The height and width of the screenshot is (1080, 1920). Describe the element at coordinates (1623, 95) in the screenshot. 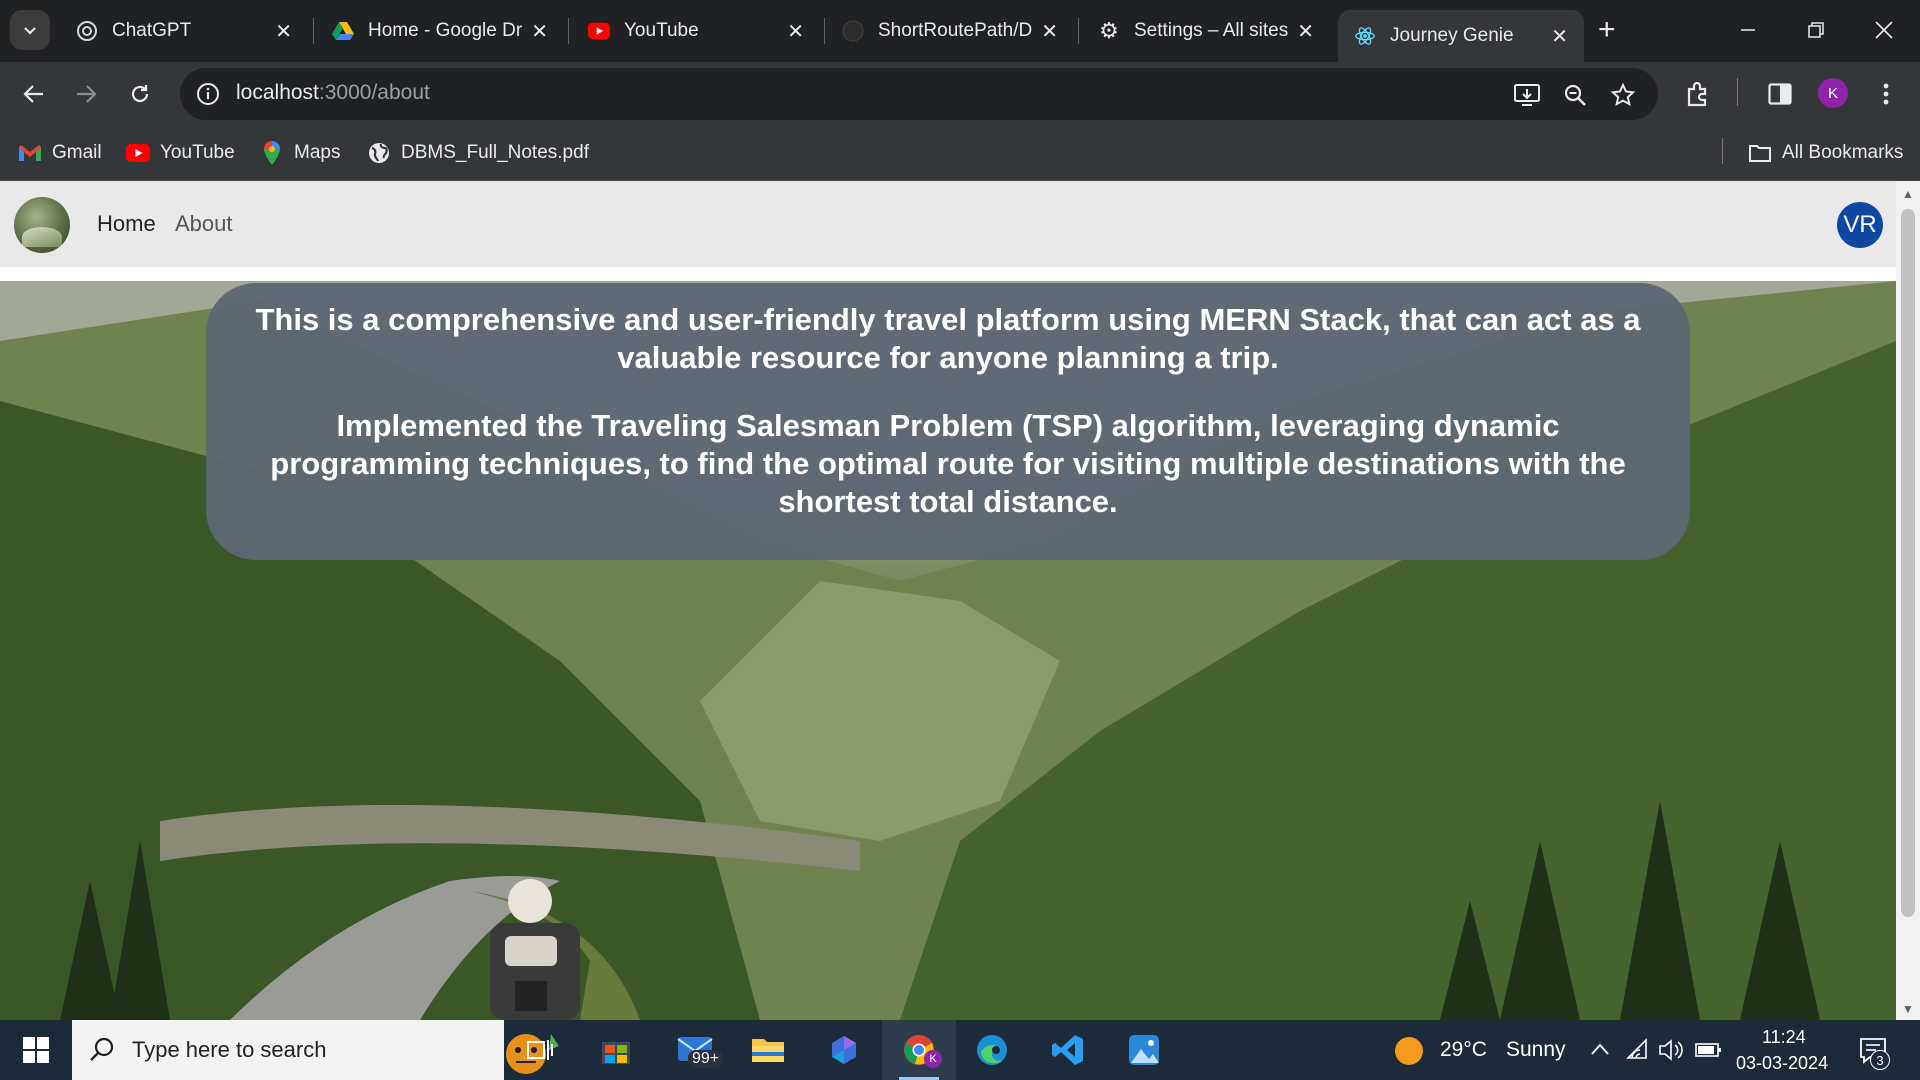

I see `bookmark-star-icon` at that location.